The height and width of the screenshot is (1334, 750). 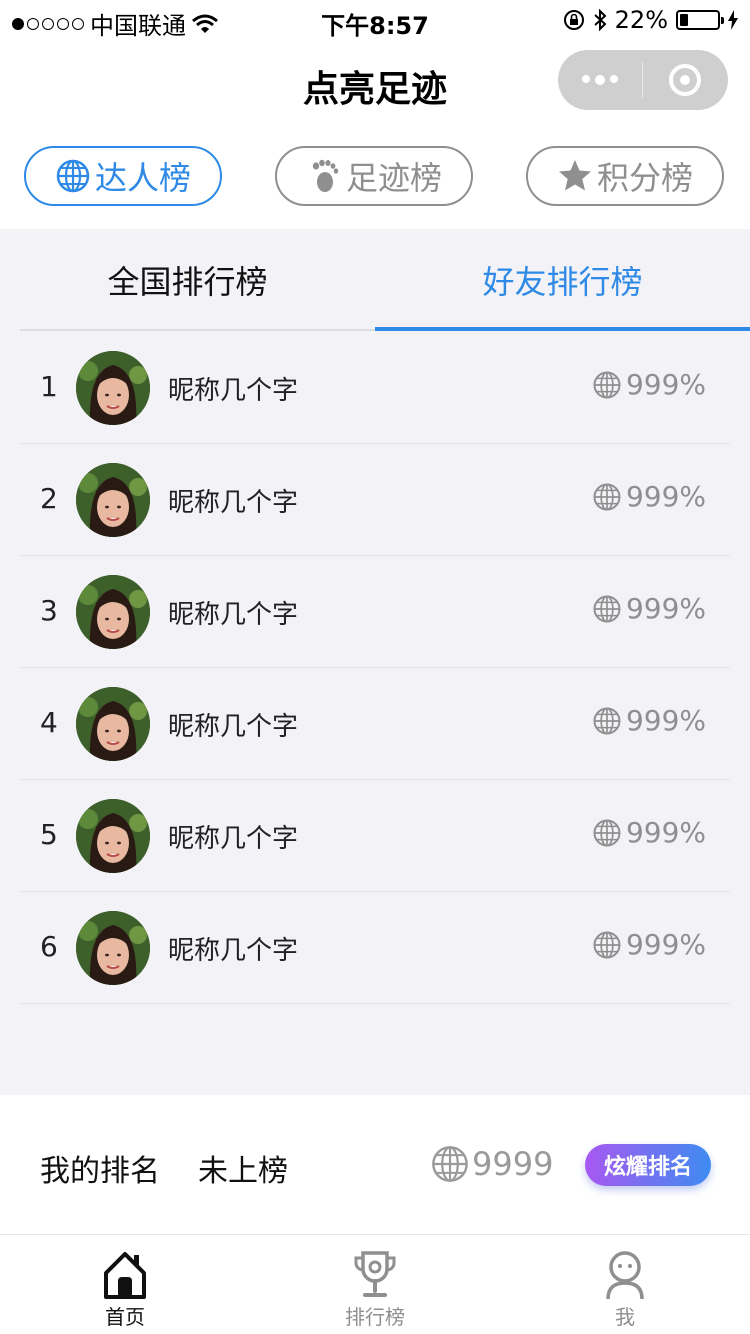 What do you see at coordinates (375, 724) in the screenshot?
I see `ranking-row: 4 昵称几个字 999%` at bounding box center [375, 724].